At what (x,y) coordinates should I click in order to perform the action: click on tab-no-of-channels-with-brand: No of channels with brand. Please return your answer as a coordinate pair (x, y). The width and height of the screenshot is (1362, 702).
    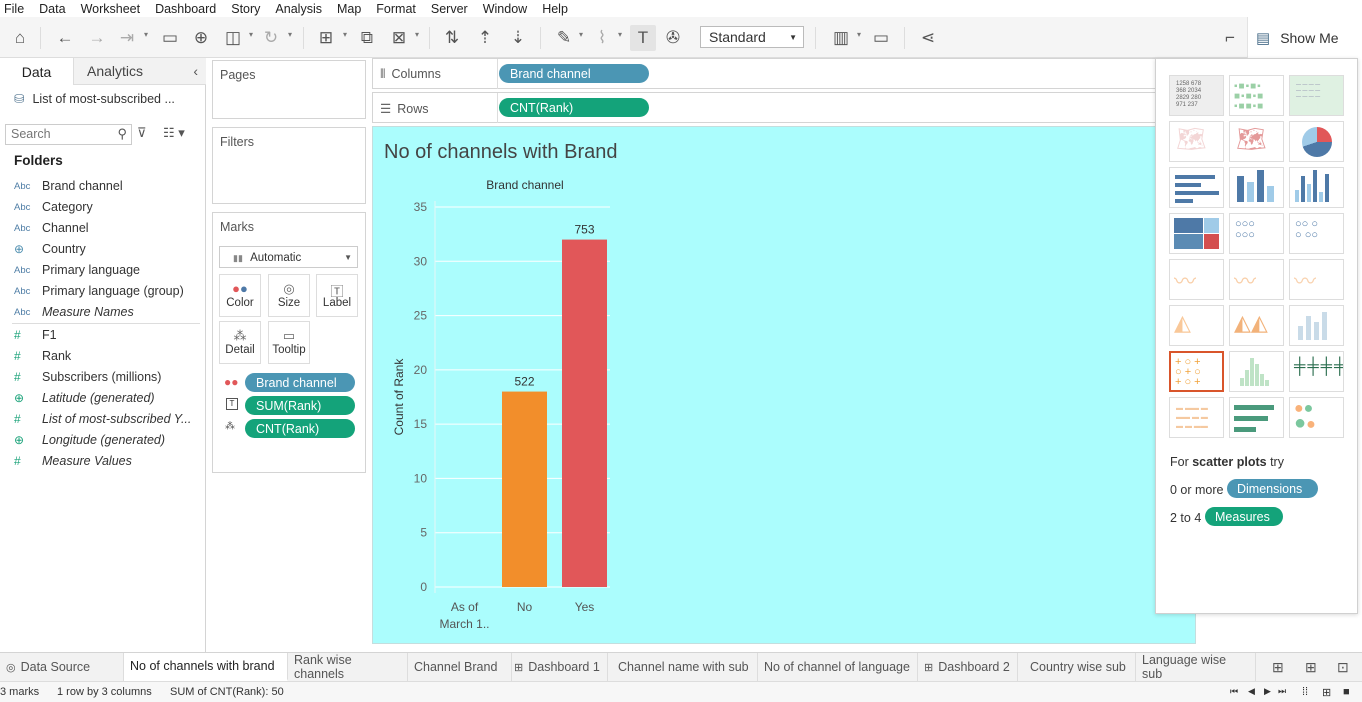
    Looking at the image, I should click on (206, 667).